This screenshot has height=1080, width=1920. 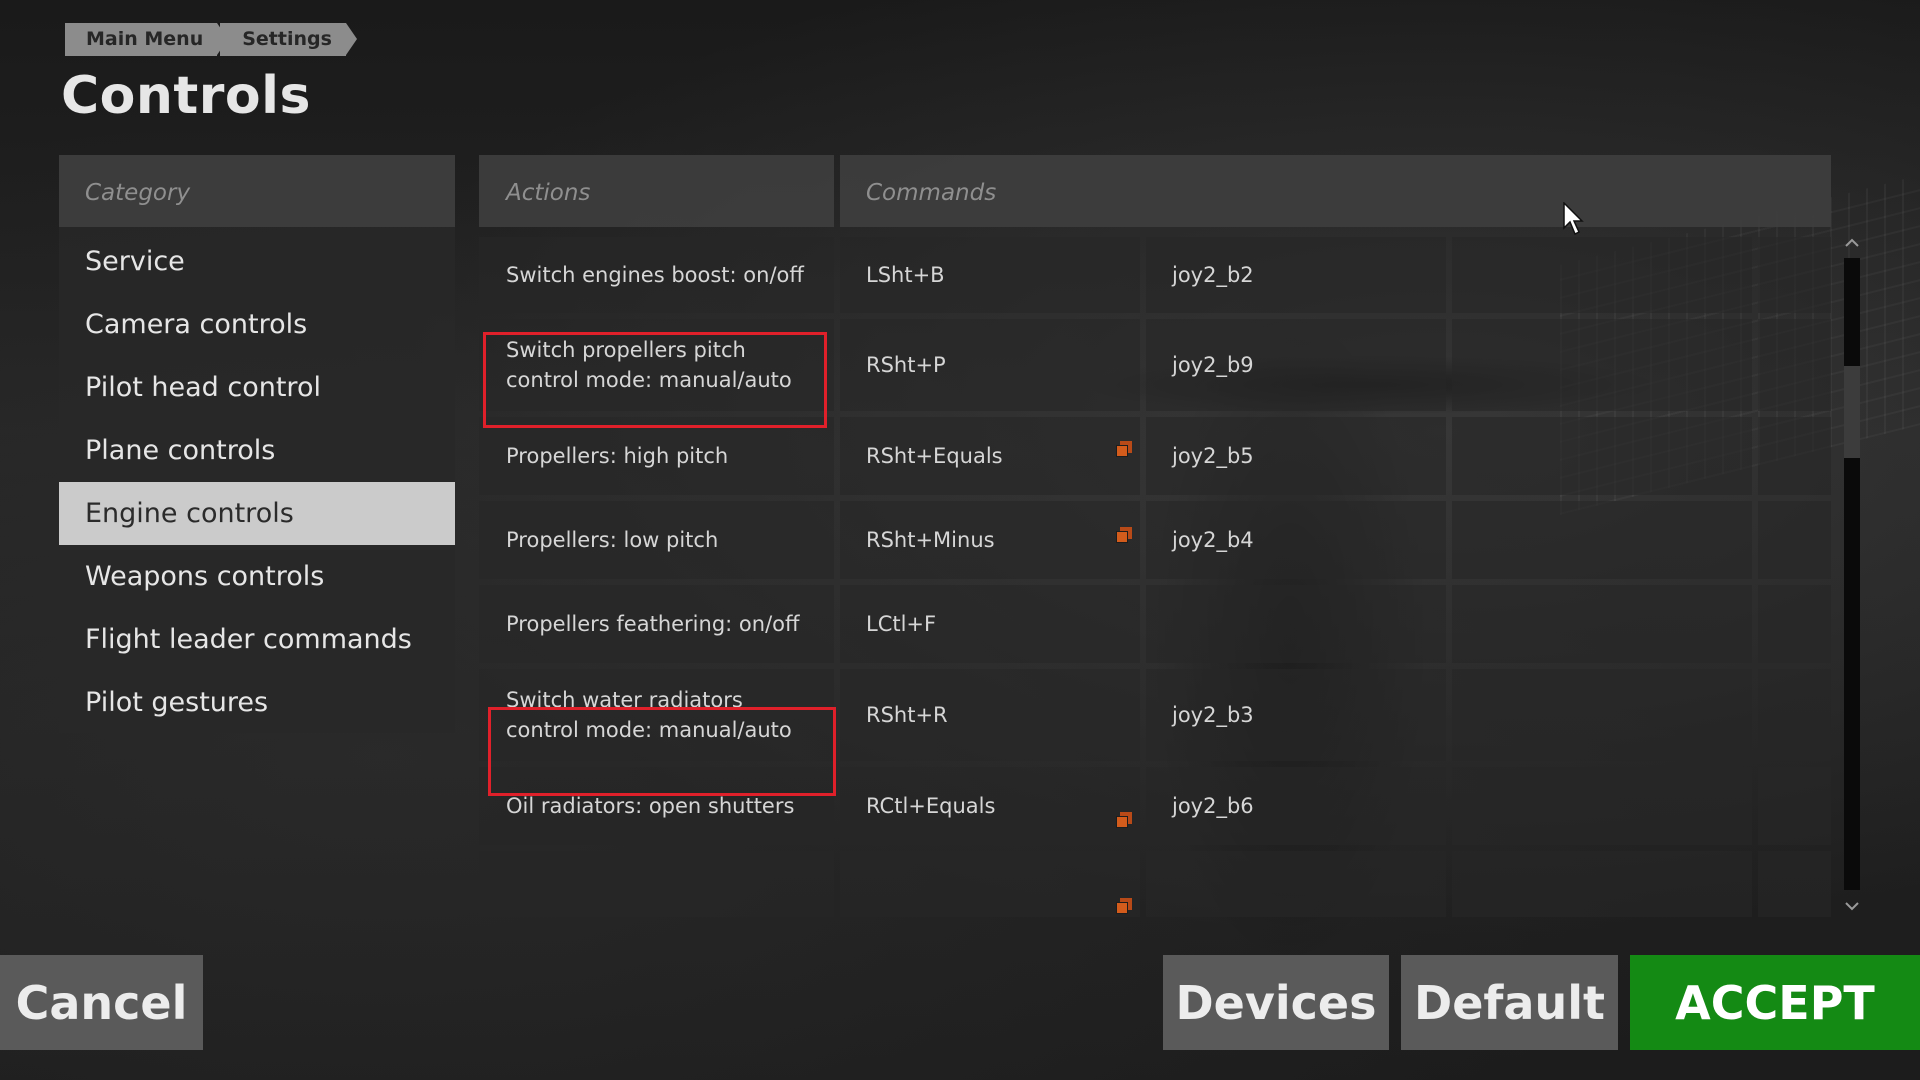 I want to click on commands-header: Commands, so click(x=1335, y=191).